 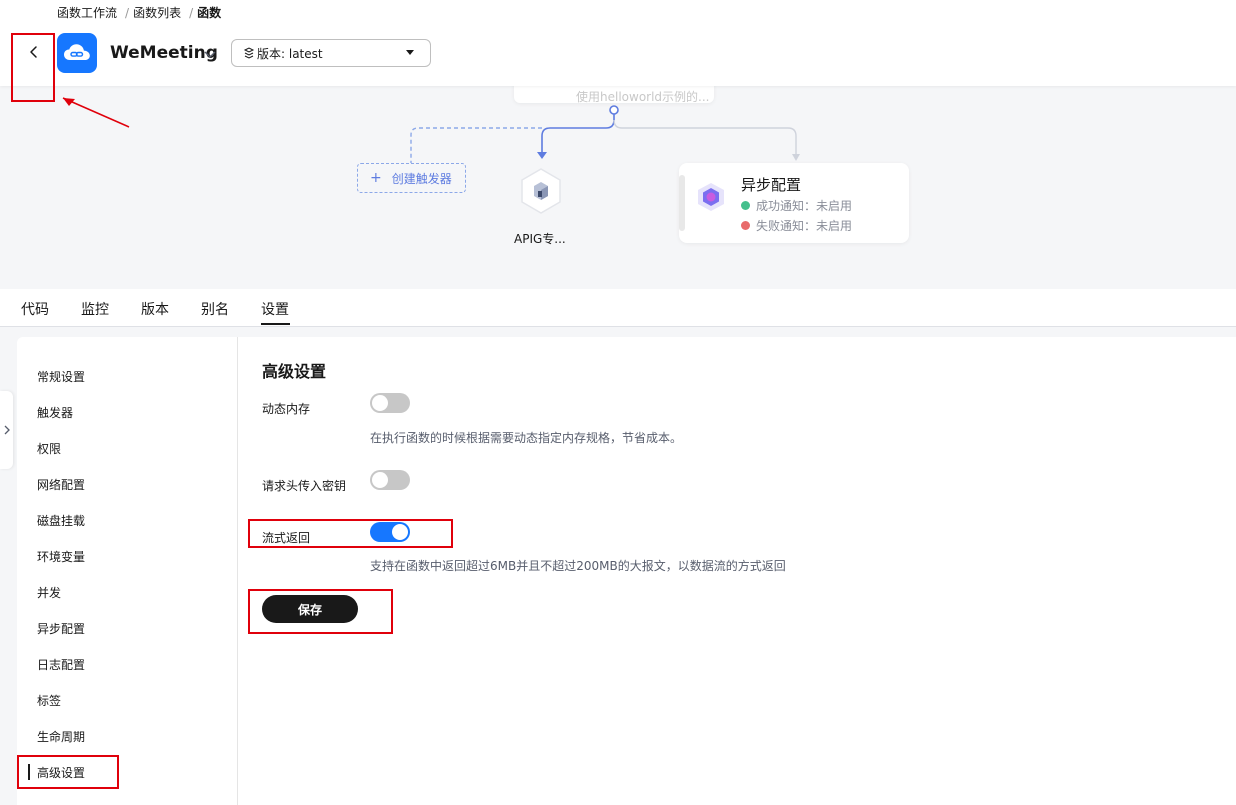 I want to click on async-config-node: 异步配置 成功通知：未启用 失败通知：未启用, so click(x=794, y=203).